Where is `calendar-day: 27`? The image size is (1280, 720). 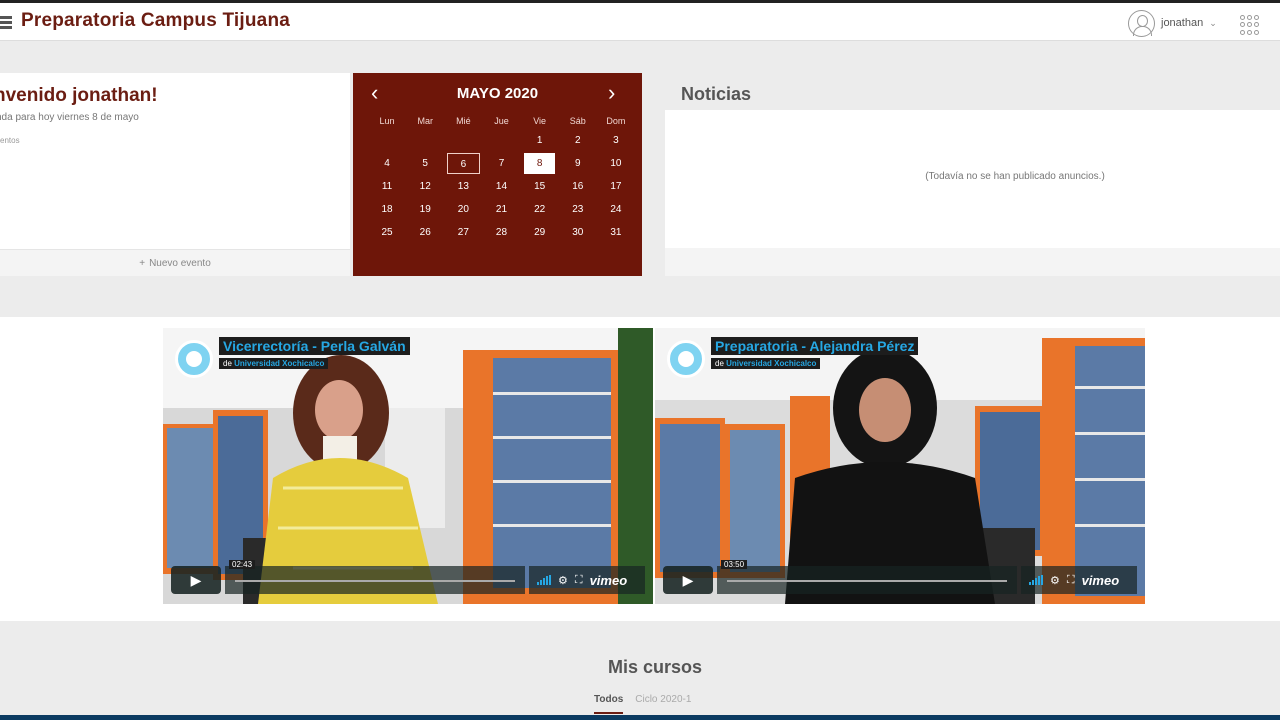
calendar-day: 27 is located at coordinates (463, 232).